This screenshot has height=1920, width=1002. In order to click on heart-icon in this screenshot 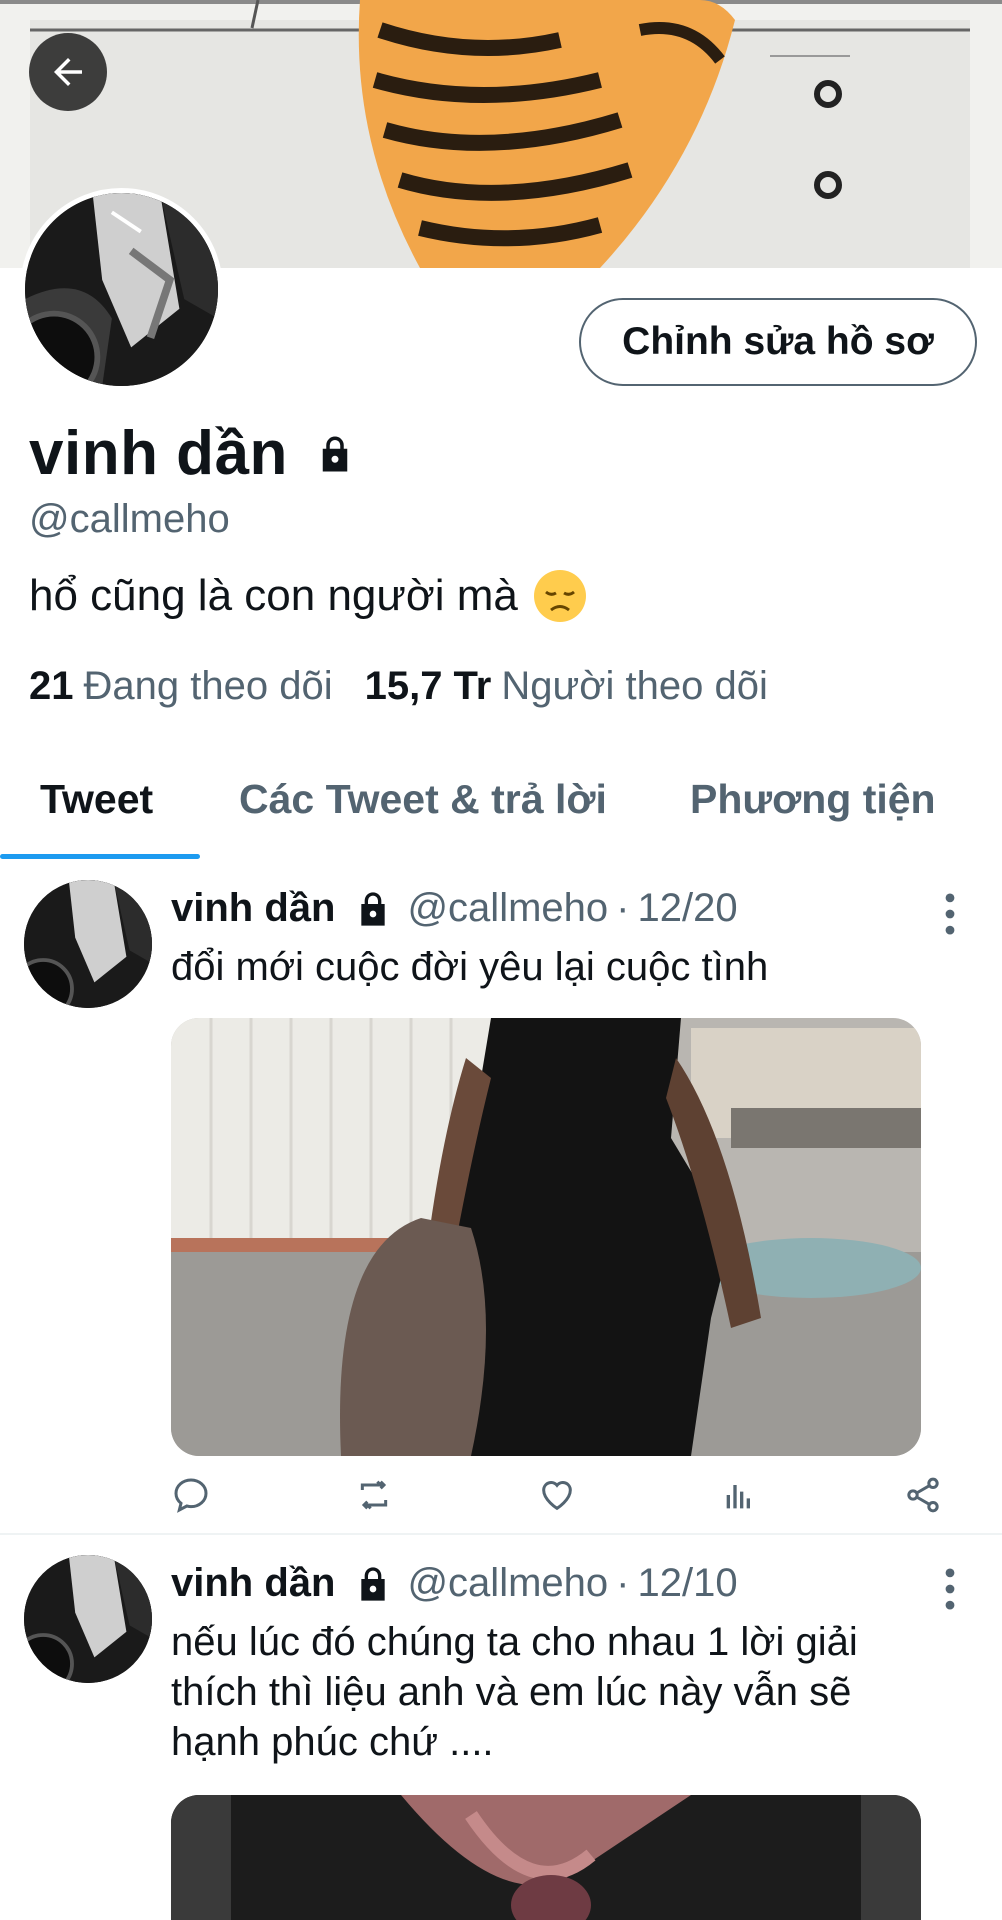, I will do `click(557, 1496)`.